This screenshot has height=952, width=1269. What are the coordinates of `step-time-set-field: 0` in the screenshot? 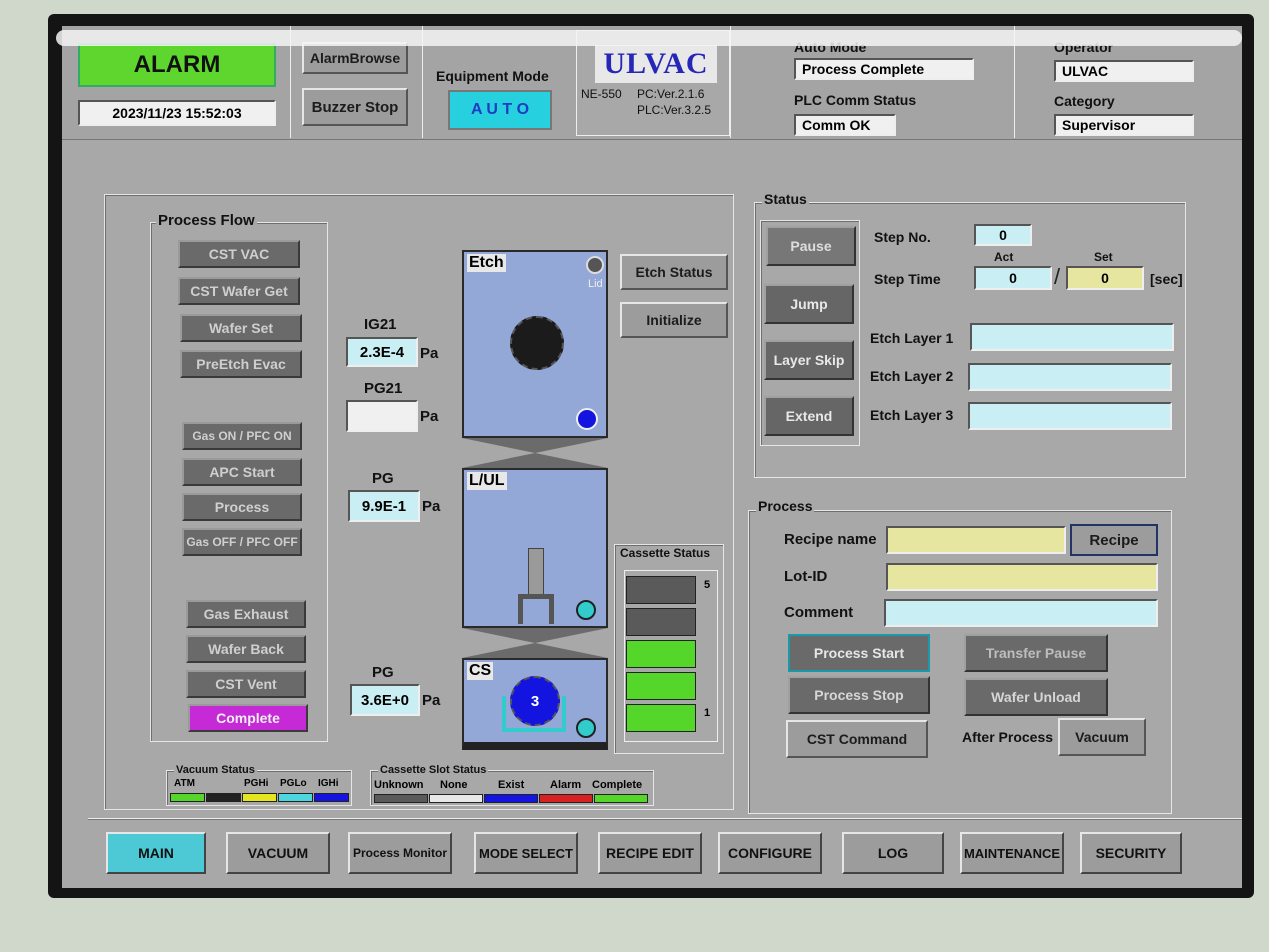 It's located at (1105, 278).